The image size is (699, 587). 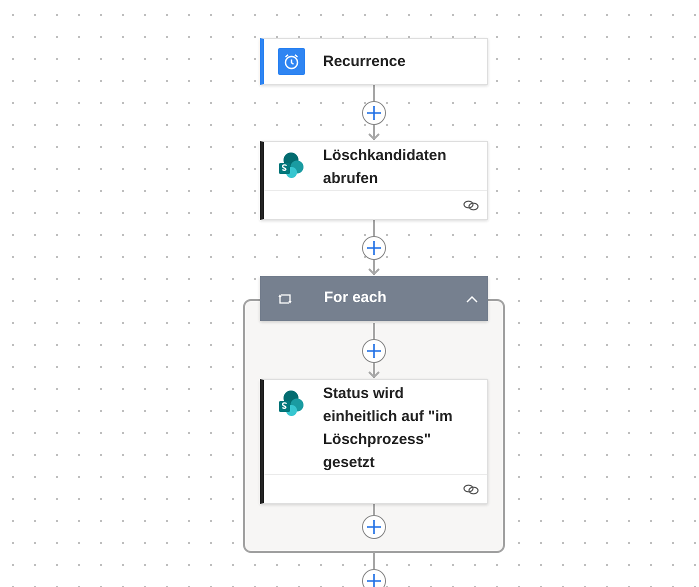 What do you see at coordinates (291, 61) in the screenshot?
I see `alarm-clock-icon` at bounding box center [291, 61].